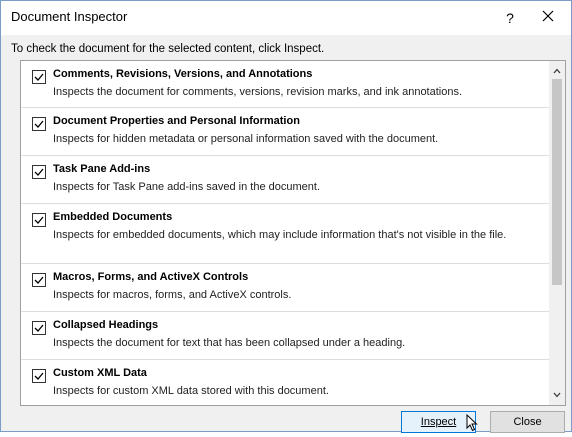  I want to click on option-title: Embedded Documents, so click(113, 217).